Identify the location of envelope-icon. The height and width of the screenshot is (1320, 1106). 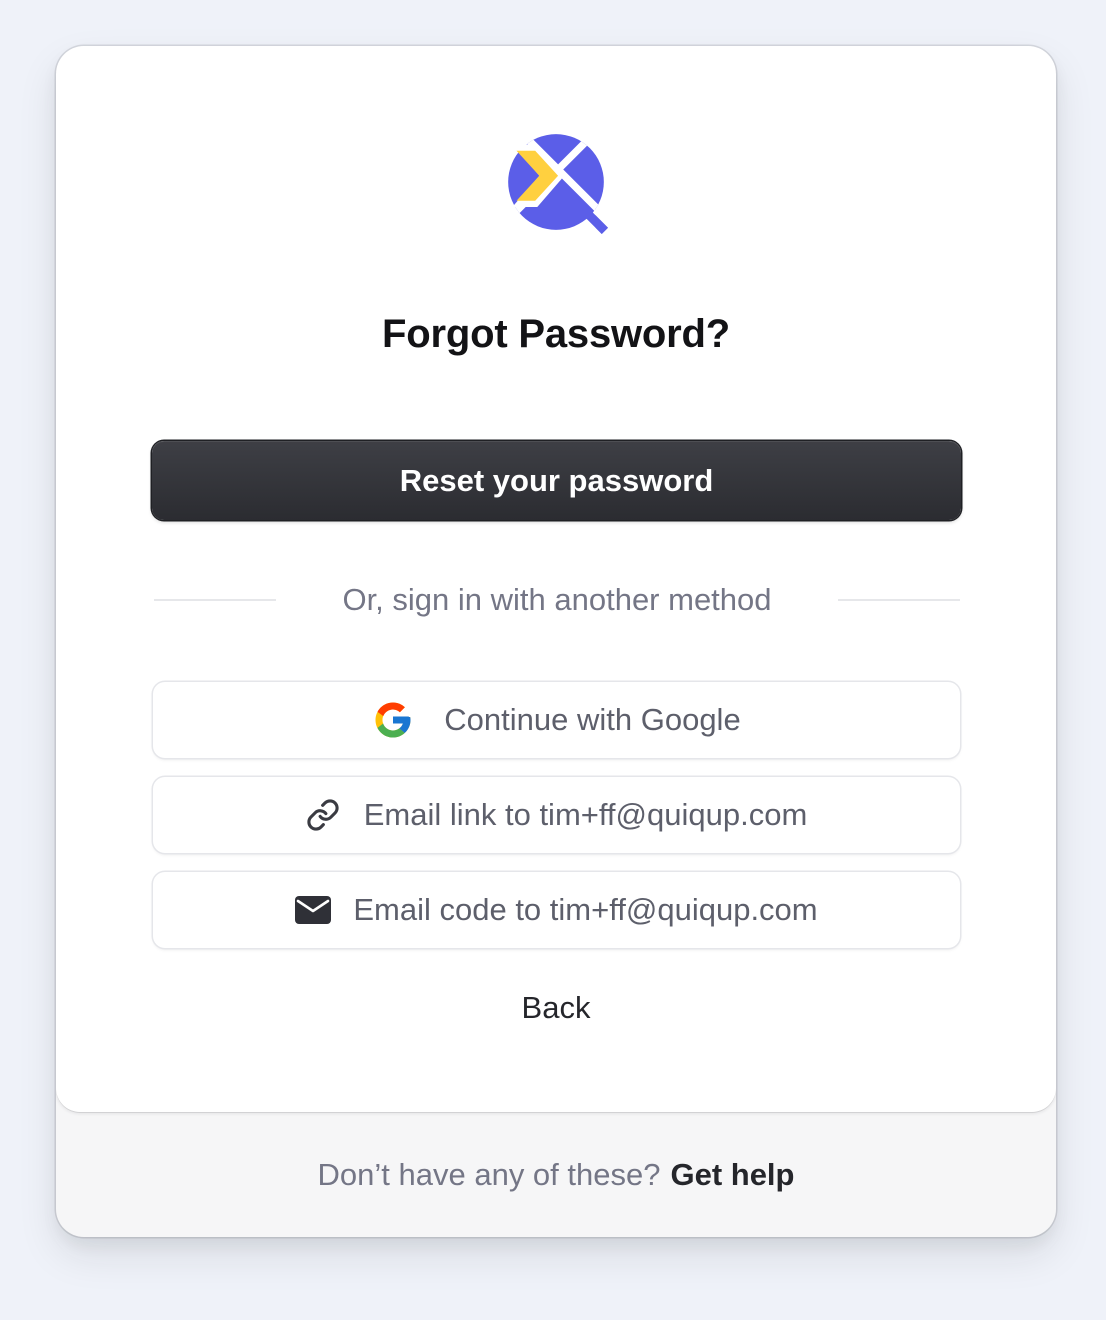
(313, 910).